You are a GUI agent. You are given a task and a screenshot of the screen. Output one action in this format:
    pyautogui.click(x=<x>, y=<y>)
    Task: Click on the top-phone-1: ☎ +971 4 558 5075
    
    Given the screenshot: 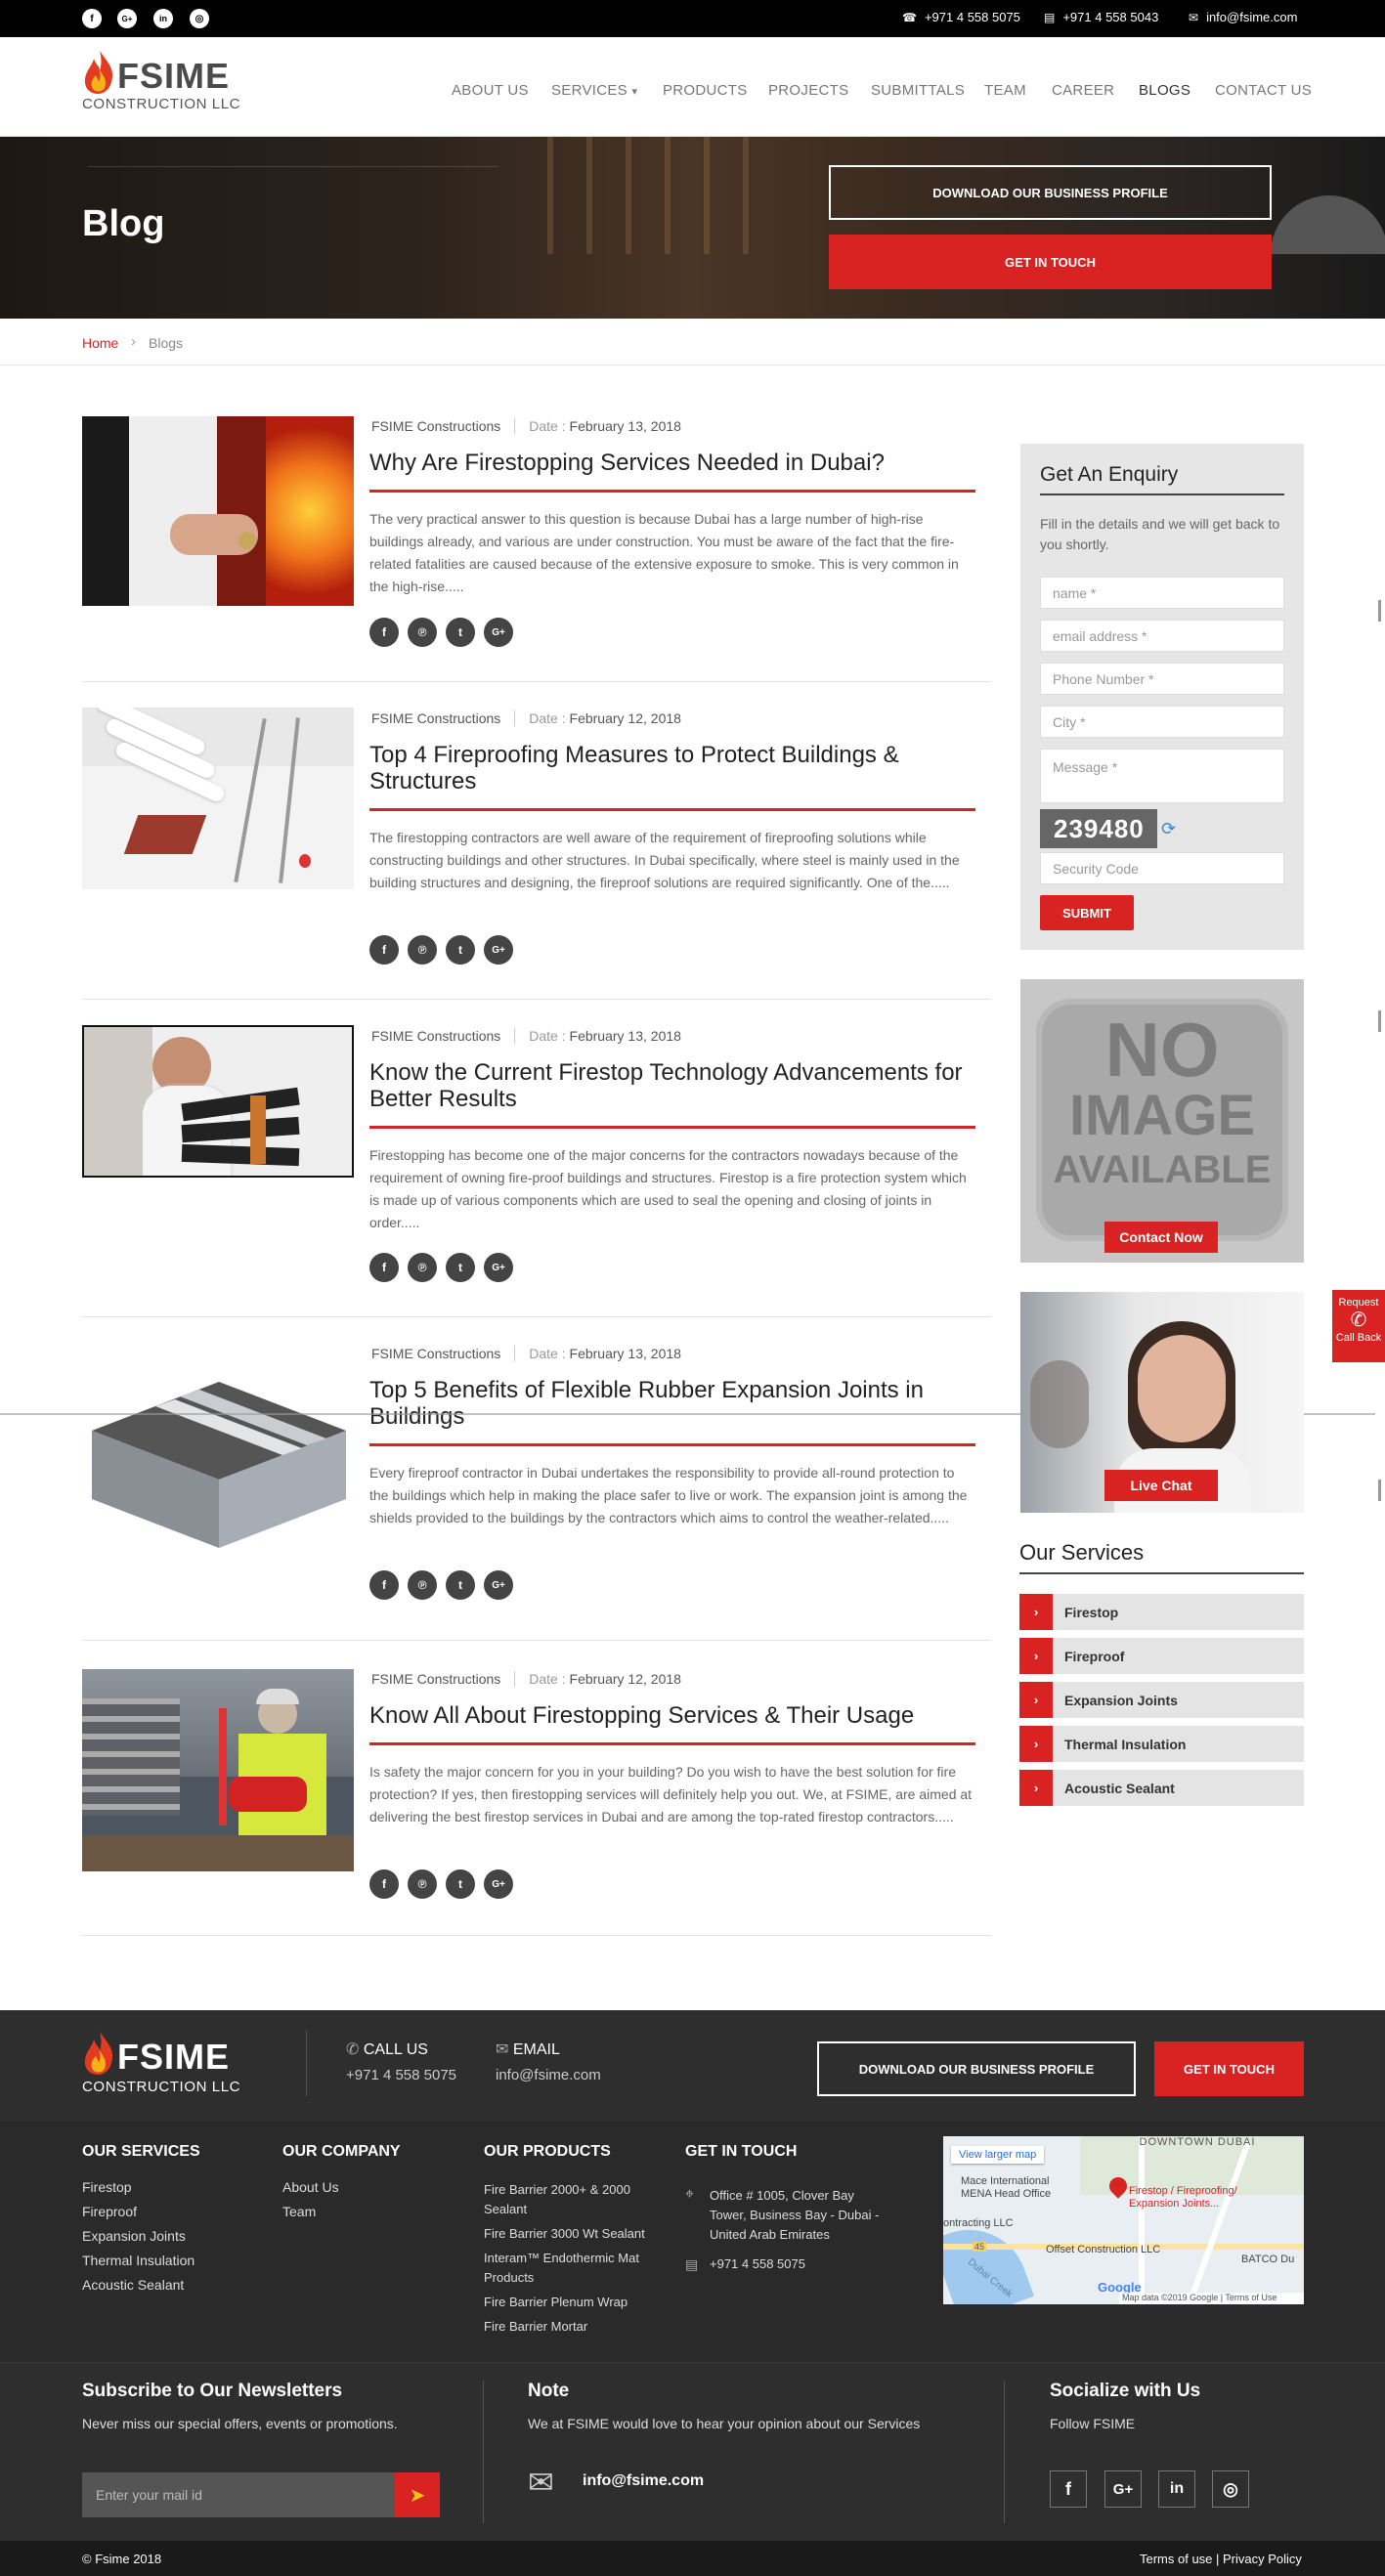 What is the action you would take?
    pyautogui.click(x=961, y=17)
    